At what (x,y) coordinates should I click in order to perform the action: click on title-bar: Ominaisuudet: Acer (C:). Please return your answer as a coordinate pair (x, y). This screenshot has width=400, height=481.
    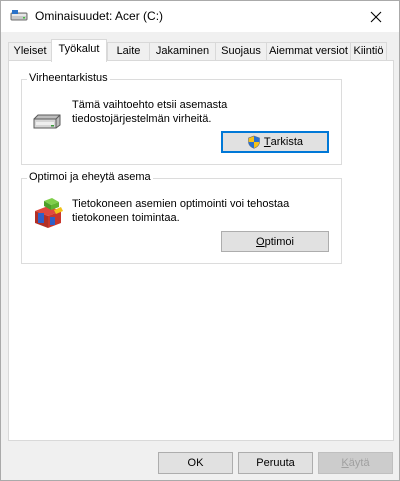
    Looking at the image, I should click on (200, 16).